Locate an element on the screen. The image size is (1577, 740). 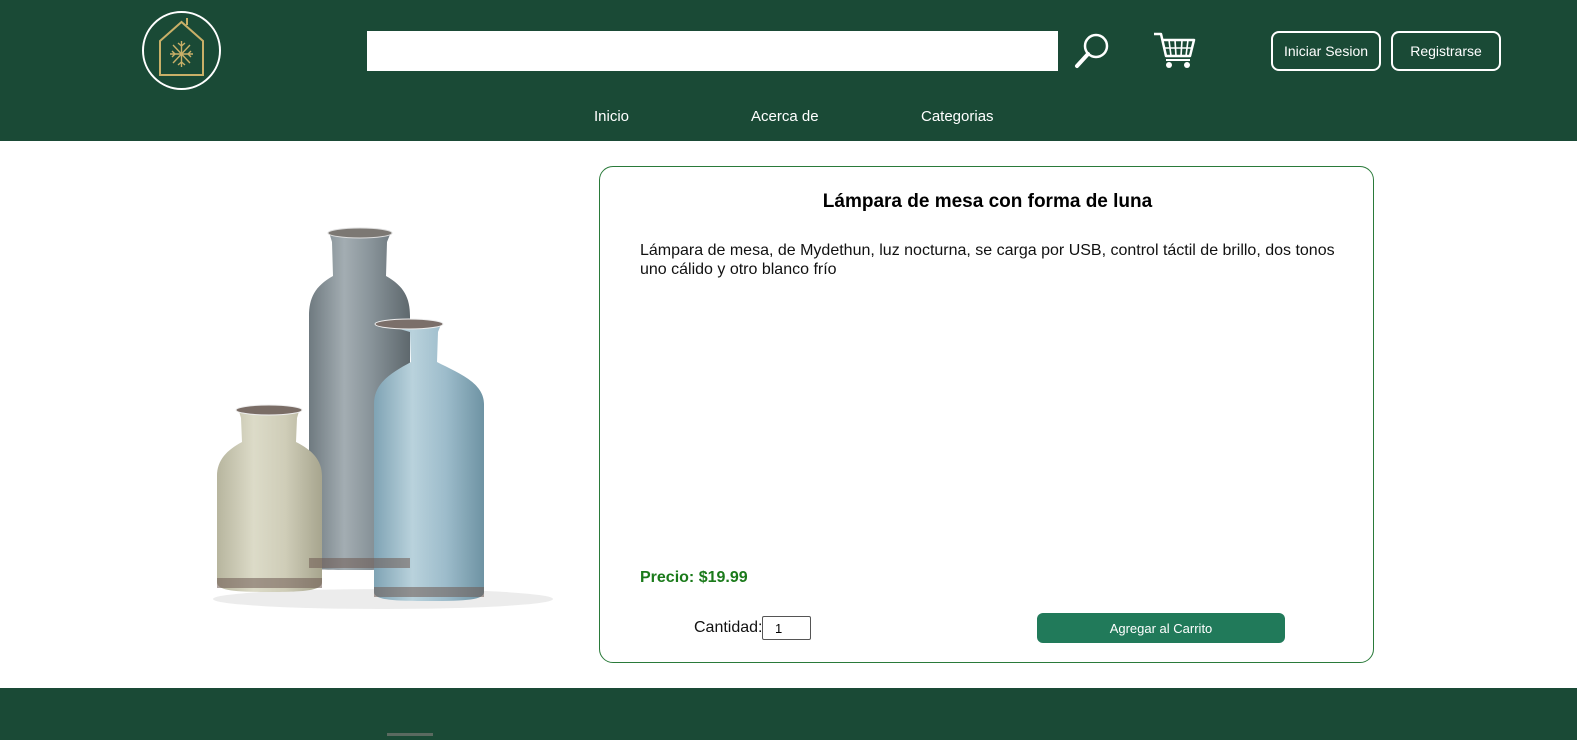
nav-link-acerca-de: Acerca de is located at coordinates (785, 116).